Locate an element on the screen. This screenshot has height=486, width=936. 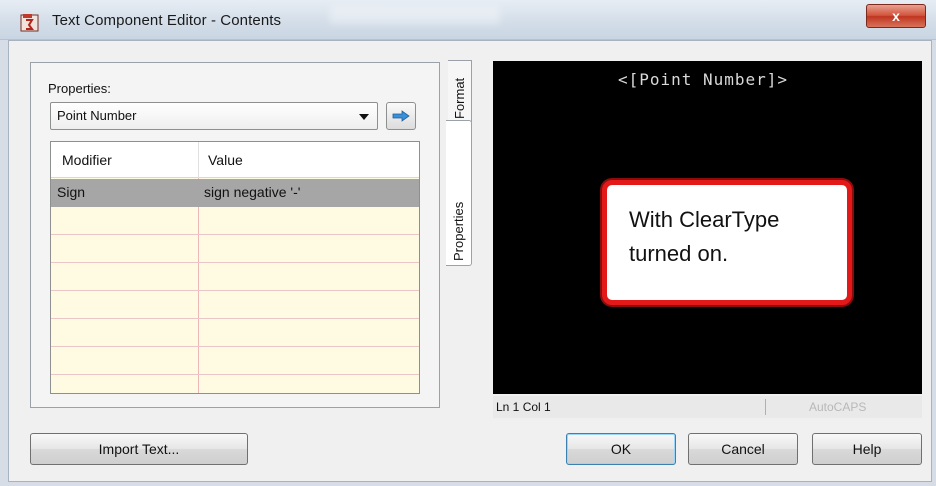
brand-label: AutoCAPS is located at coordinates (838, 407).